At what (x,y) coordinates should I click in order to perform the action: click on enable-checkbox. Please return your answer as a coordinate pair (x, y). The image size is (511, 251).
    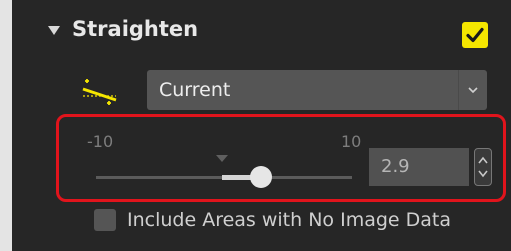
    Looking at the image, I should click on (475, 35).